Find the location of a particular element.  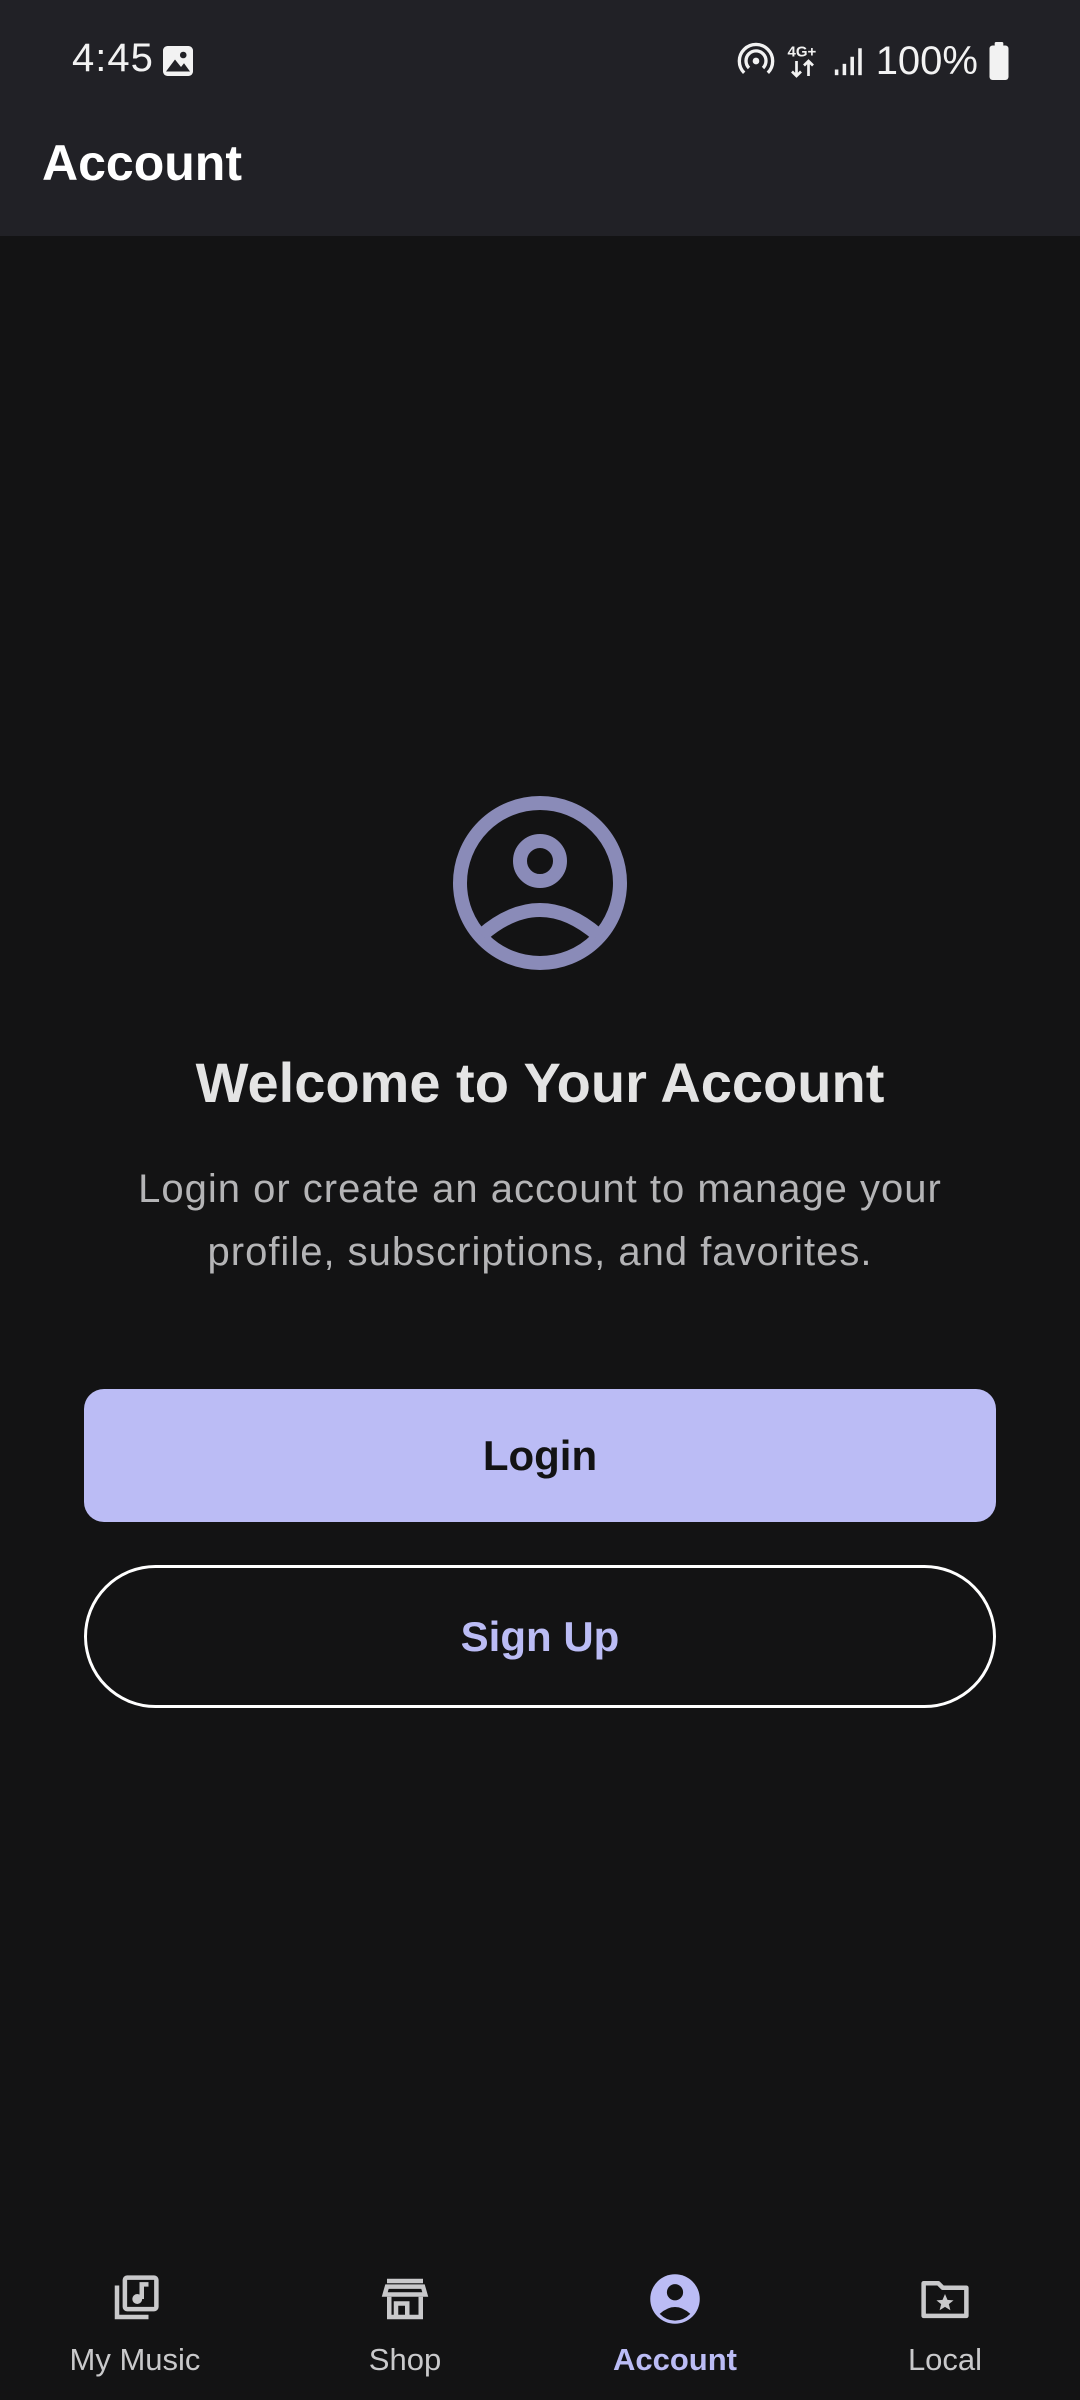

page-title: Account is located at coordinates (142, 163).